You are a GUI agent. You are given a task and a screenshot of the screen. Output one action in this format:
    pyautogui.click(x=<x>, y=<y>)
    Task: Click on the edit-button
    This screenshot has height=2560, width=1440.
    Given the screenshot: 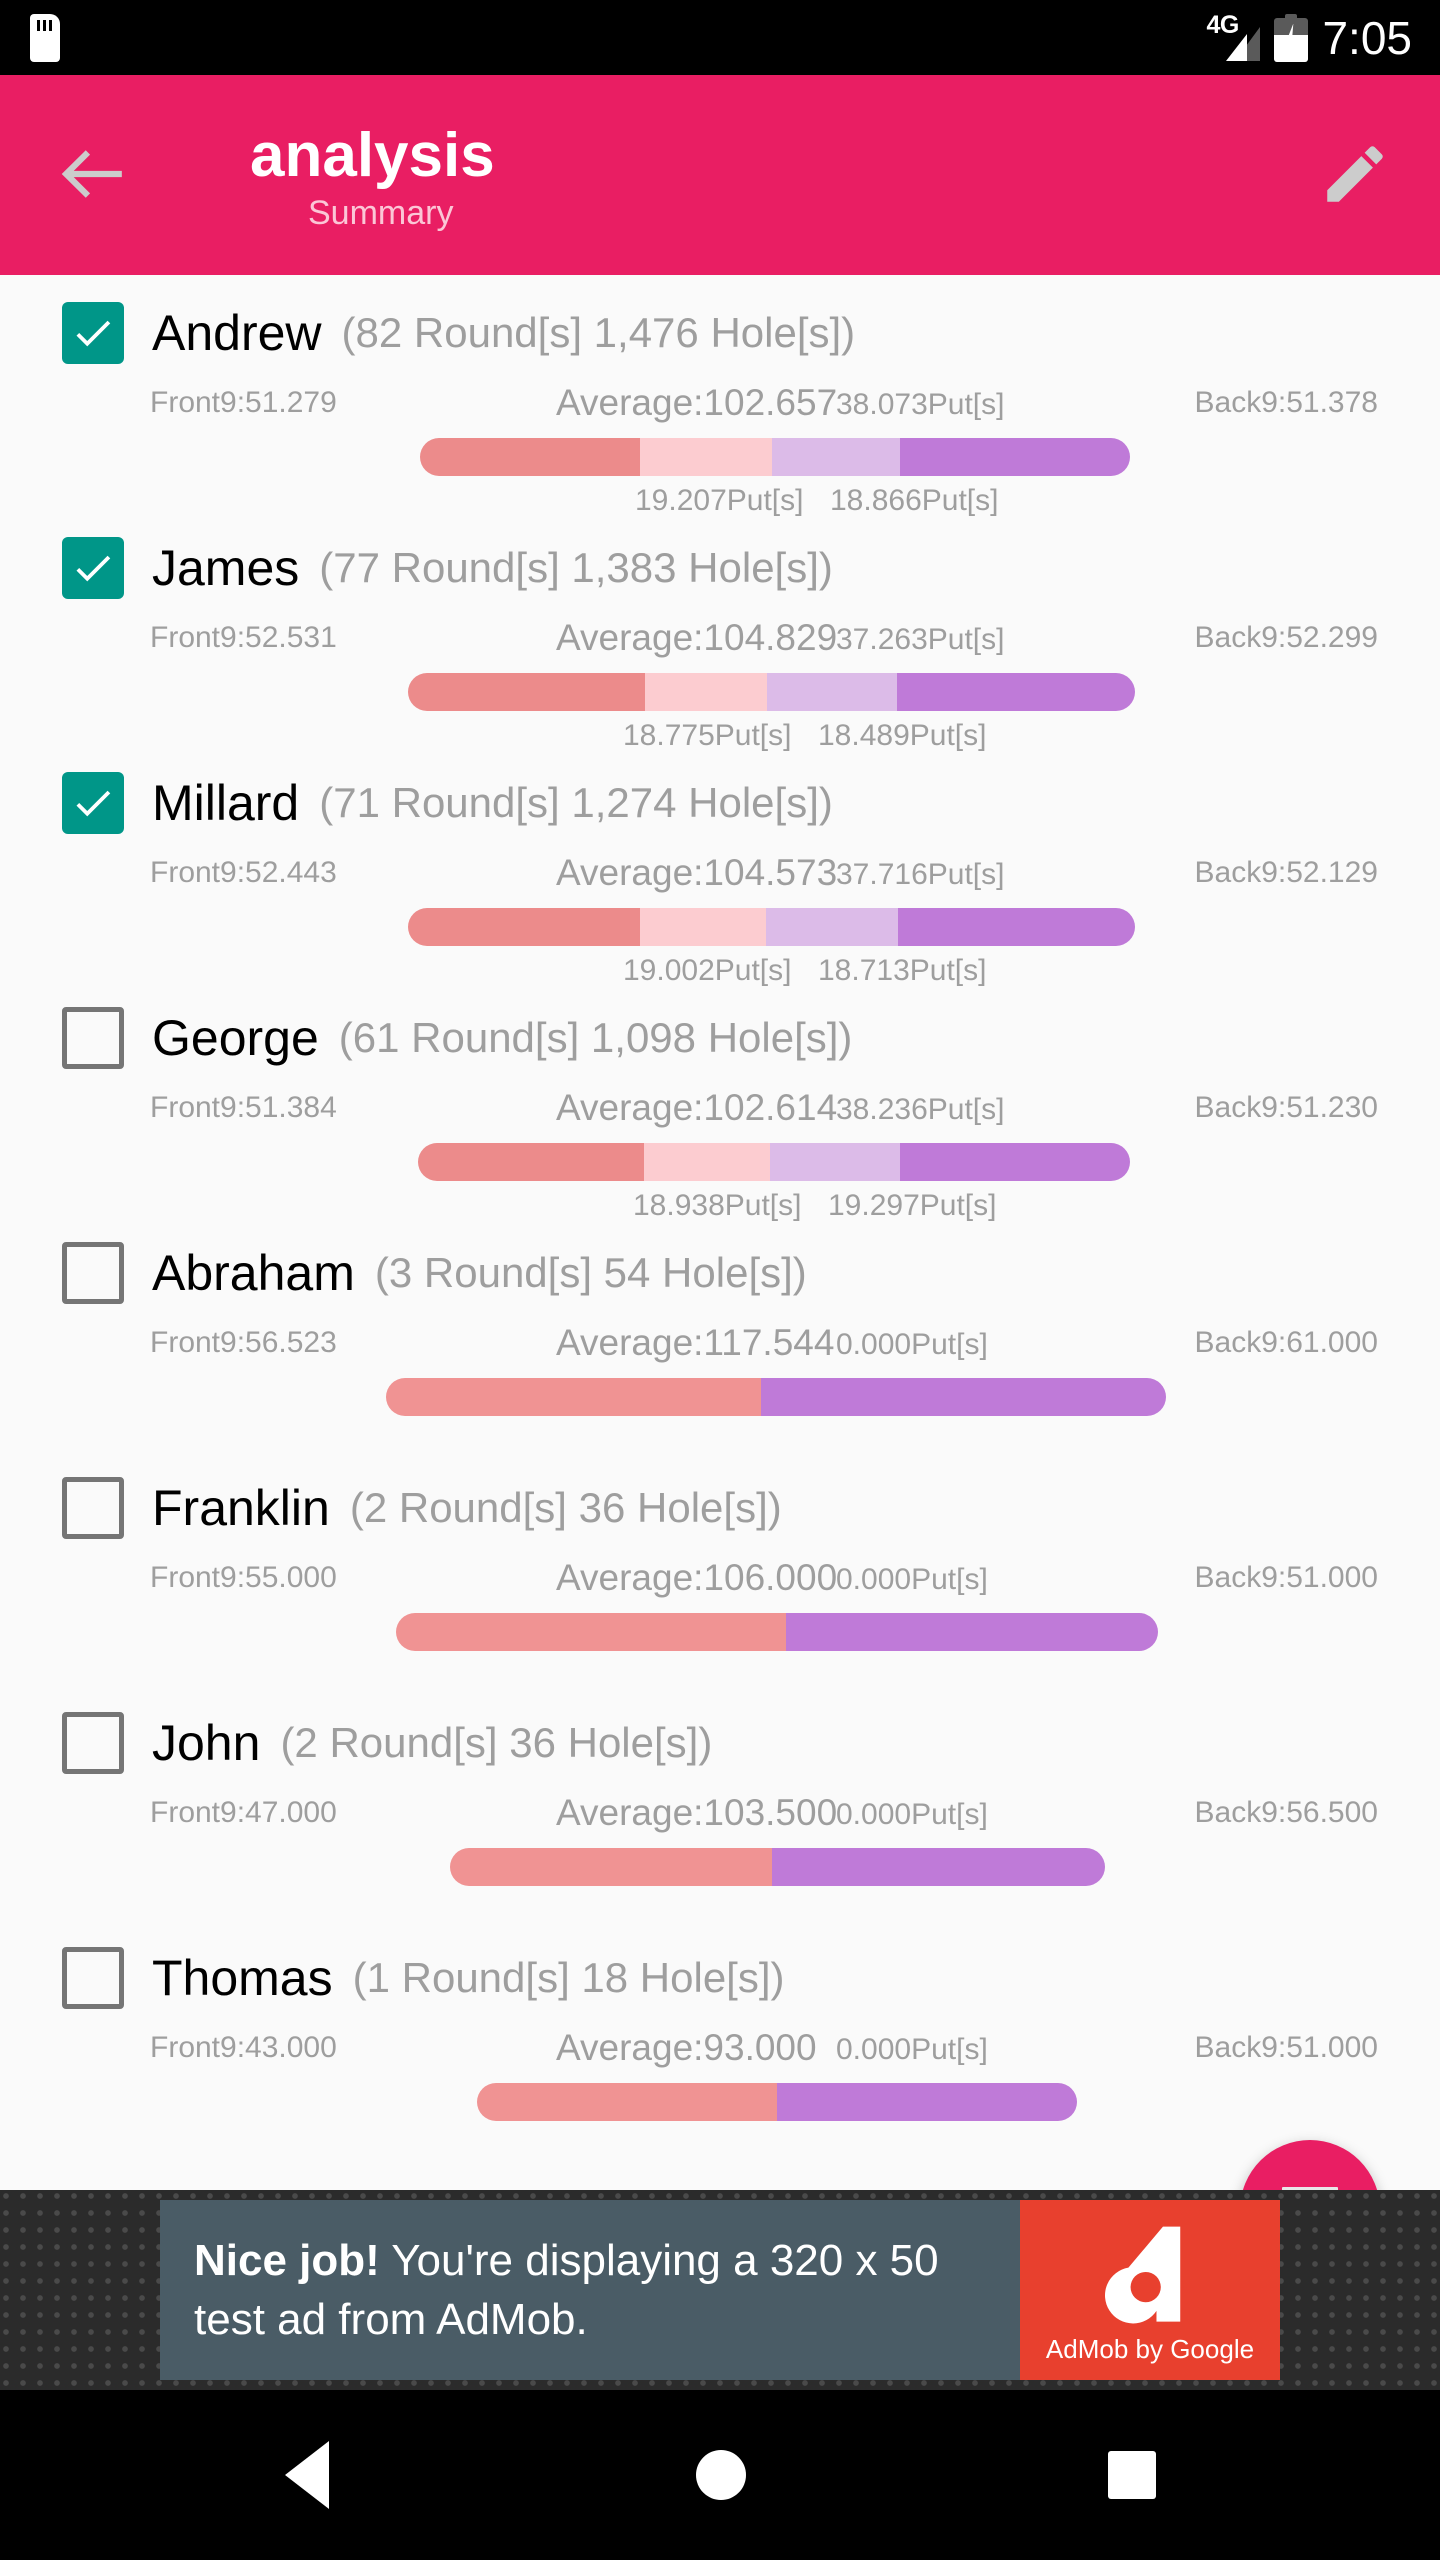 What is the action you would take?
    pyautogui.click(x=1355, y=174)
    